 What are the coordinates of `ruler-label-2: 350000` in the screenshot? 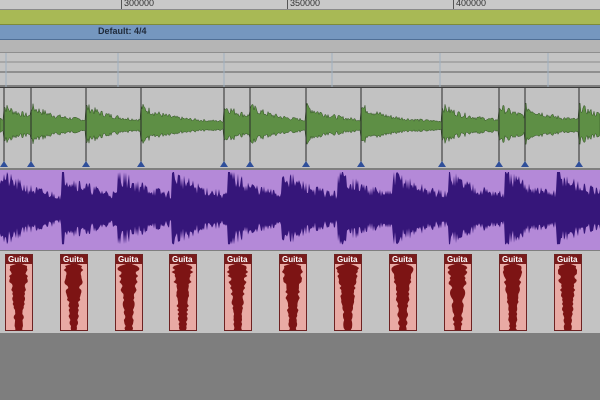 It's located at (305, 4).